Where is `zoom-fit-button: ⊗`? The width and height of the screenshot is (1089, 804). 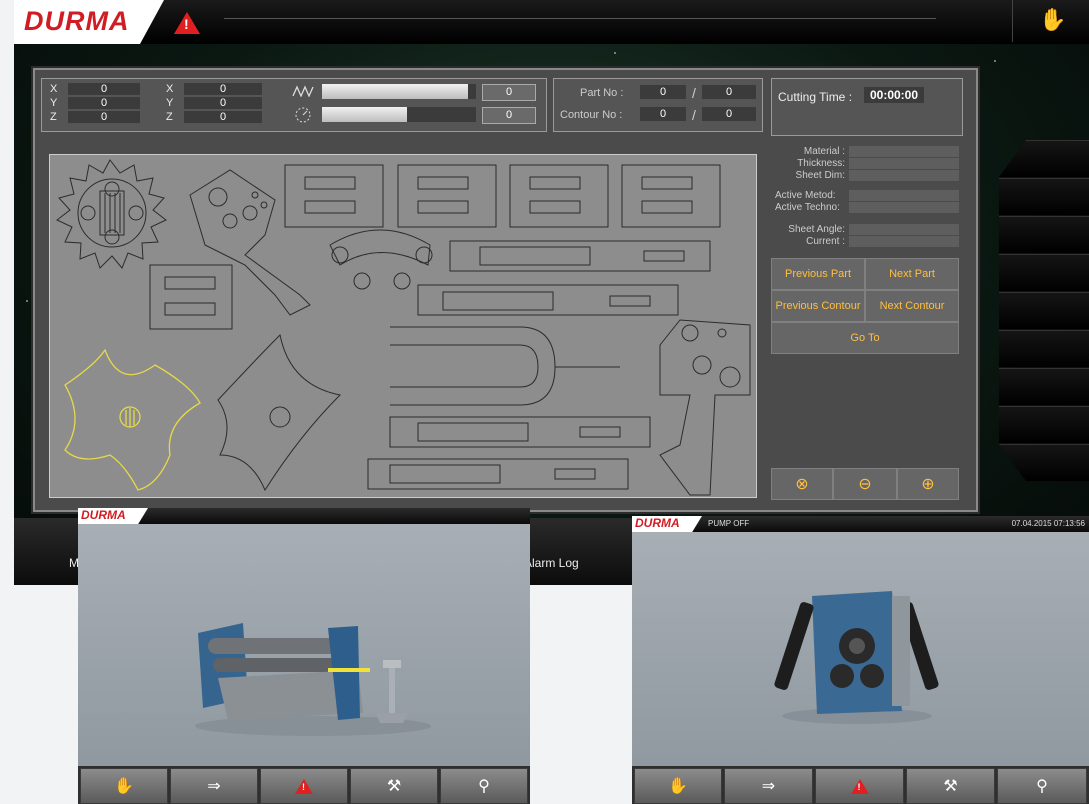
zoom-fit-button: ⊗ is located at coordinates (802, 484).